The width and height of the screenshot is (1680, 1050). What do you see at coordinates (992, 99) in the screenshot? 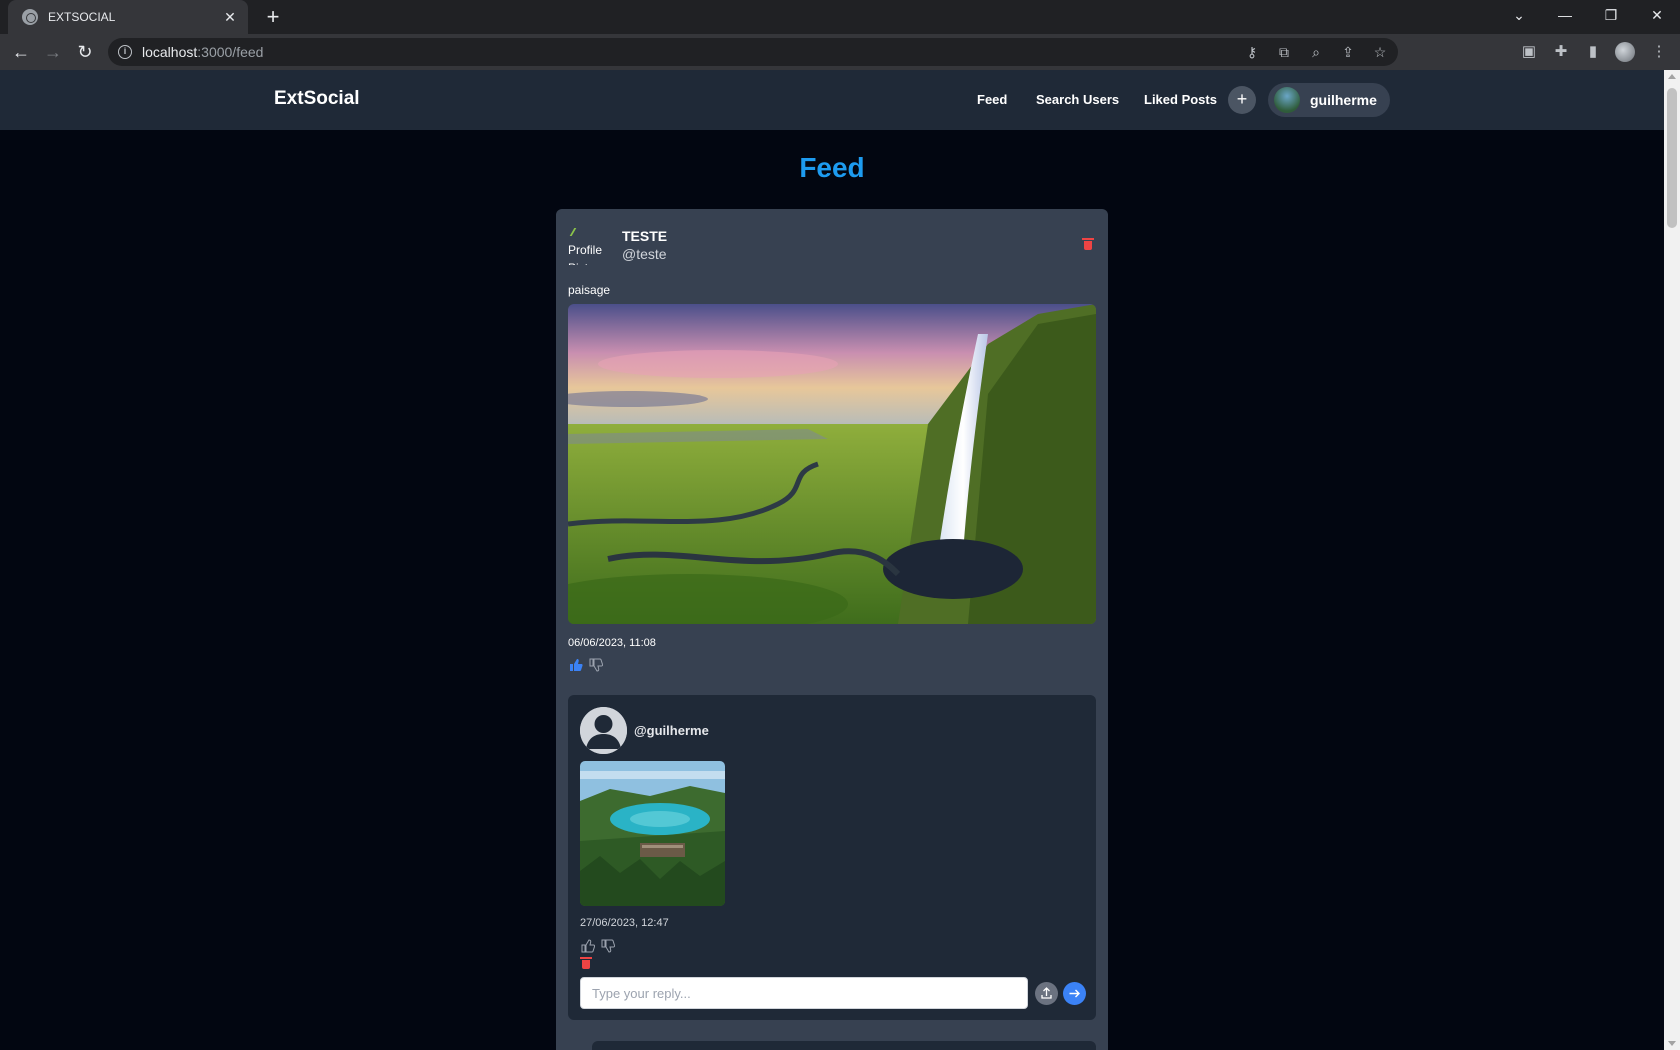
I see `nav-feed: Feed` at bounding box center [992, 99].